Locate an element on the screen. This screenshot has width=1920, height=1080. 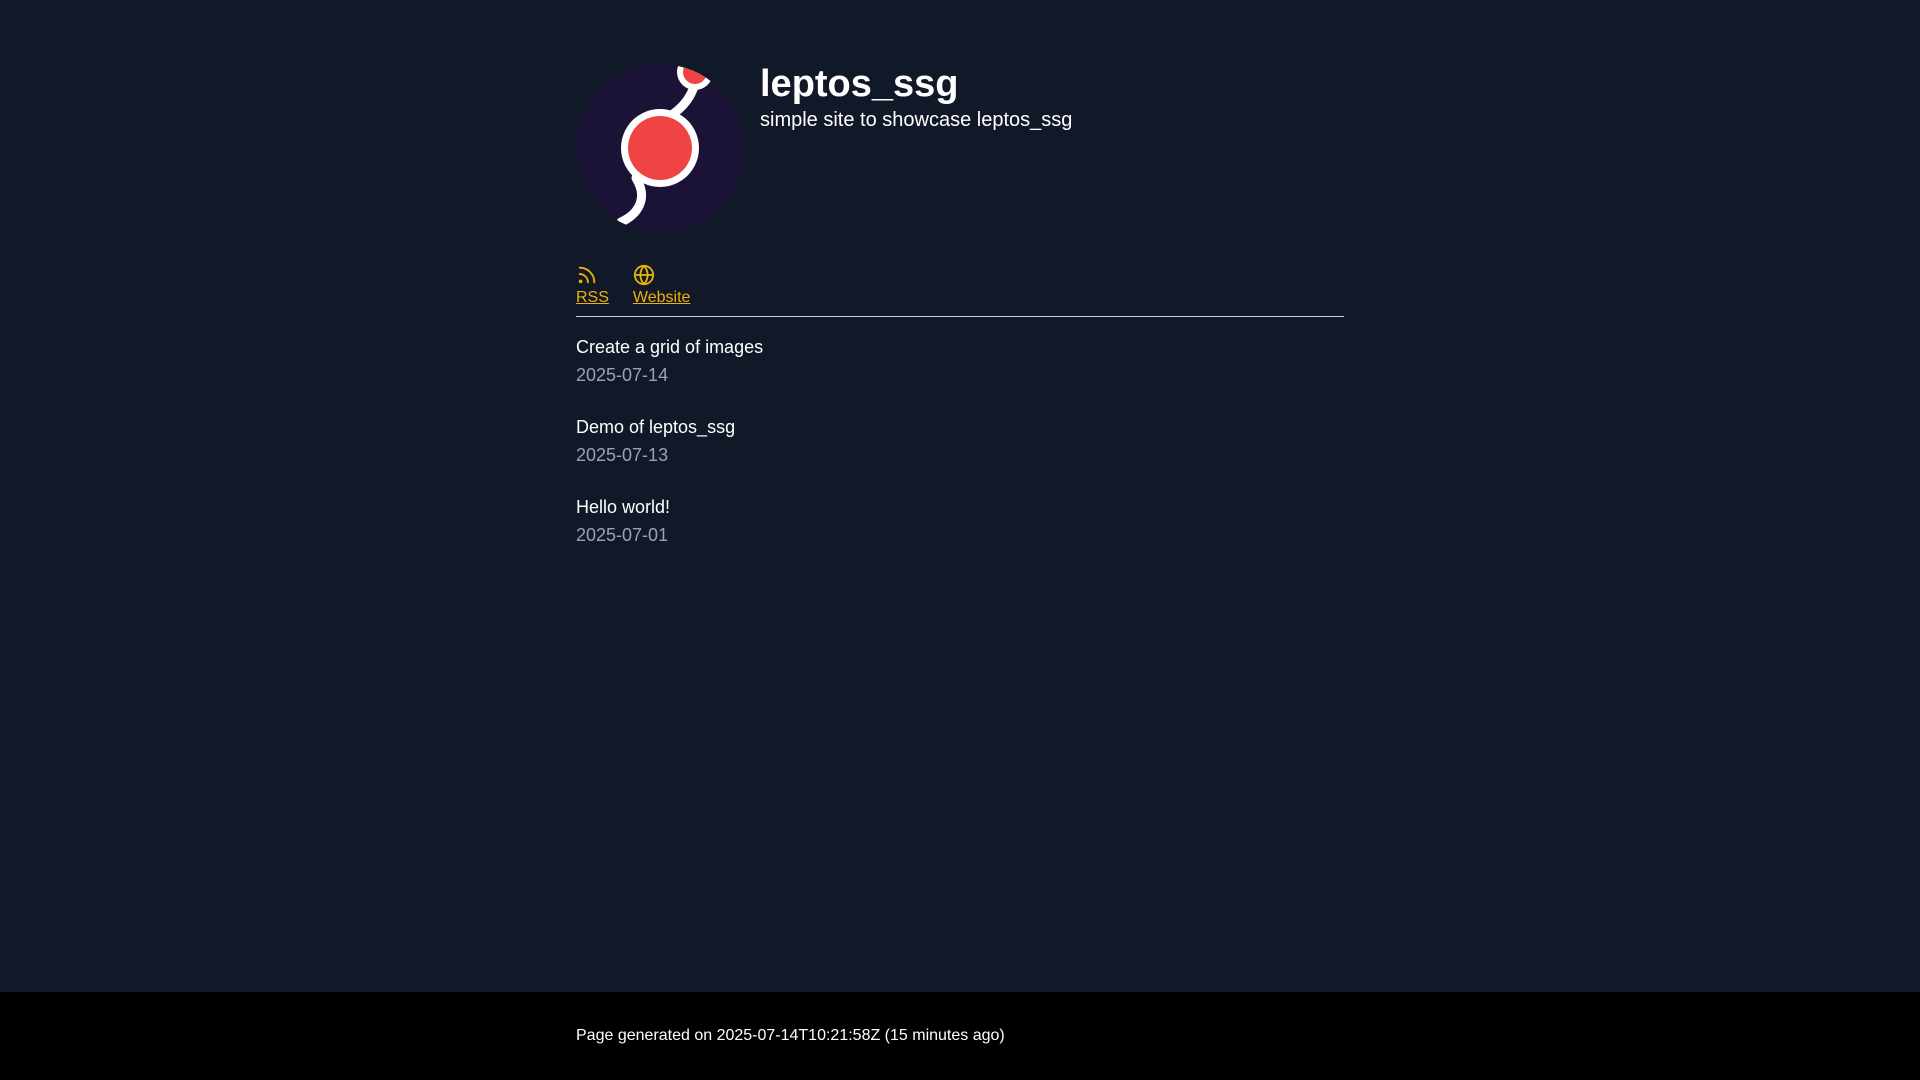
post-date: 2025-07-01 is located at coordinates (622, 535).